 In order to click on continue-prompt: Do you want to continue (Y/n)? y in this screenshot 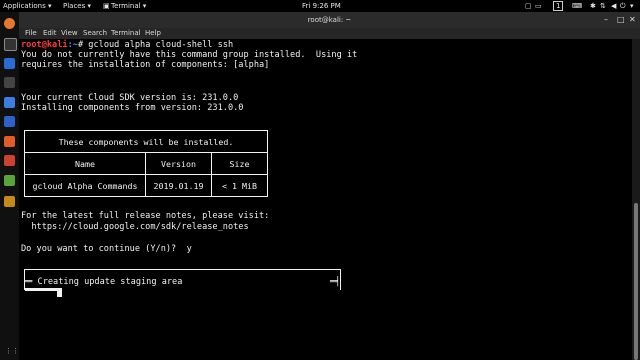, I will do `click(106, 249)`.